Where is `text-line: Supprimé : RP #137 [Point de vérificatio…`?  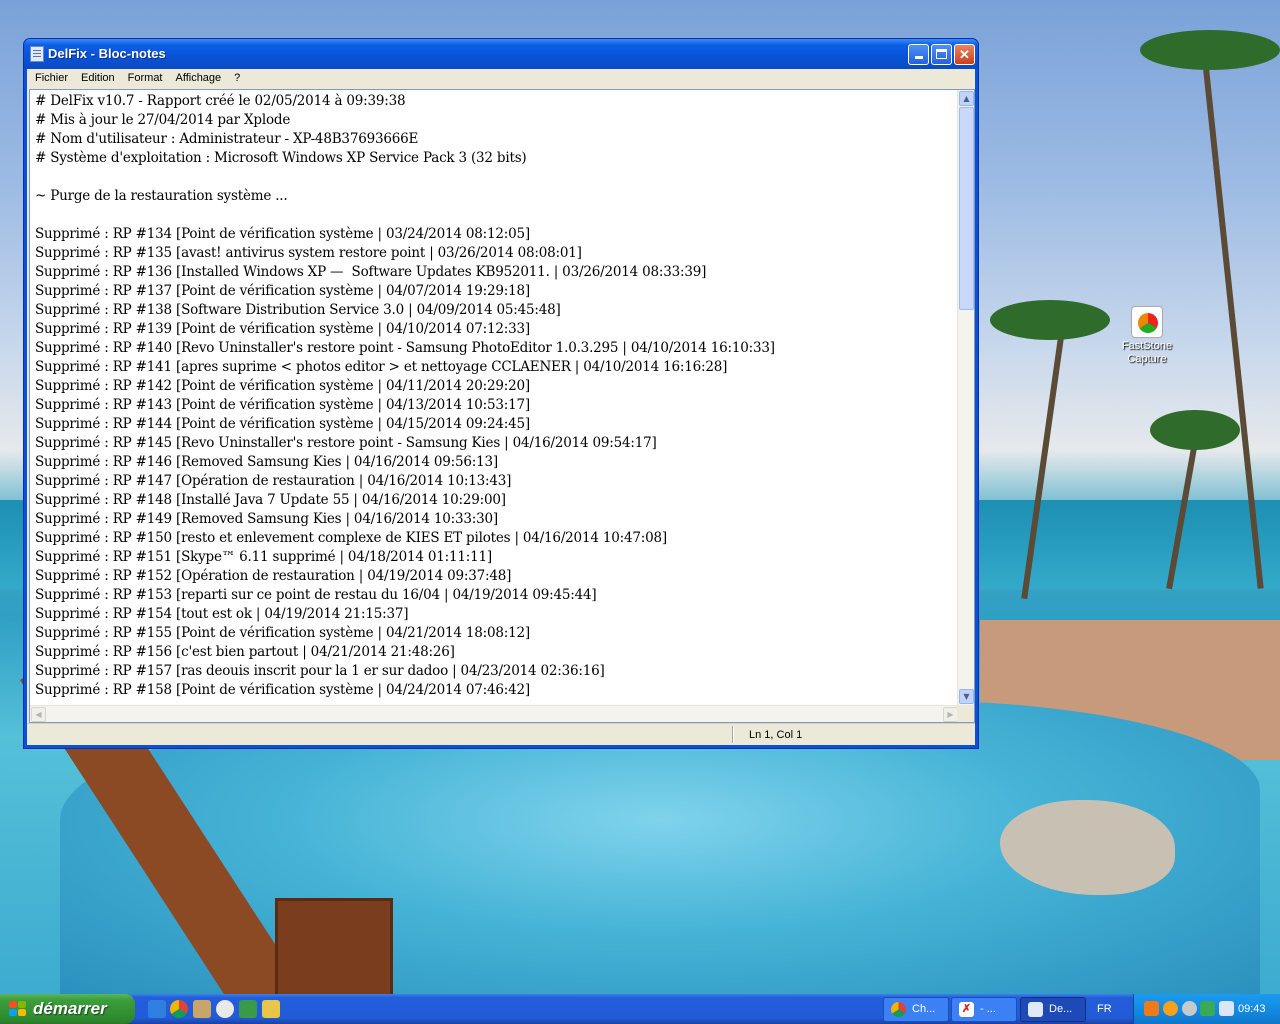
text-line: Supprimé : RP #137 [Point de vérificatio… is located at coordinates (282, 291).